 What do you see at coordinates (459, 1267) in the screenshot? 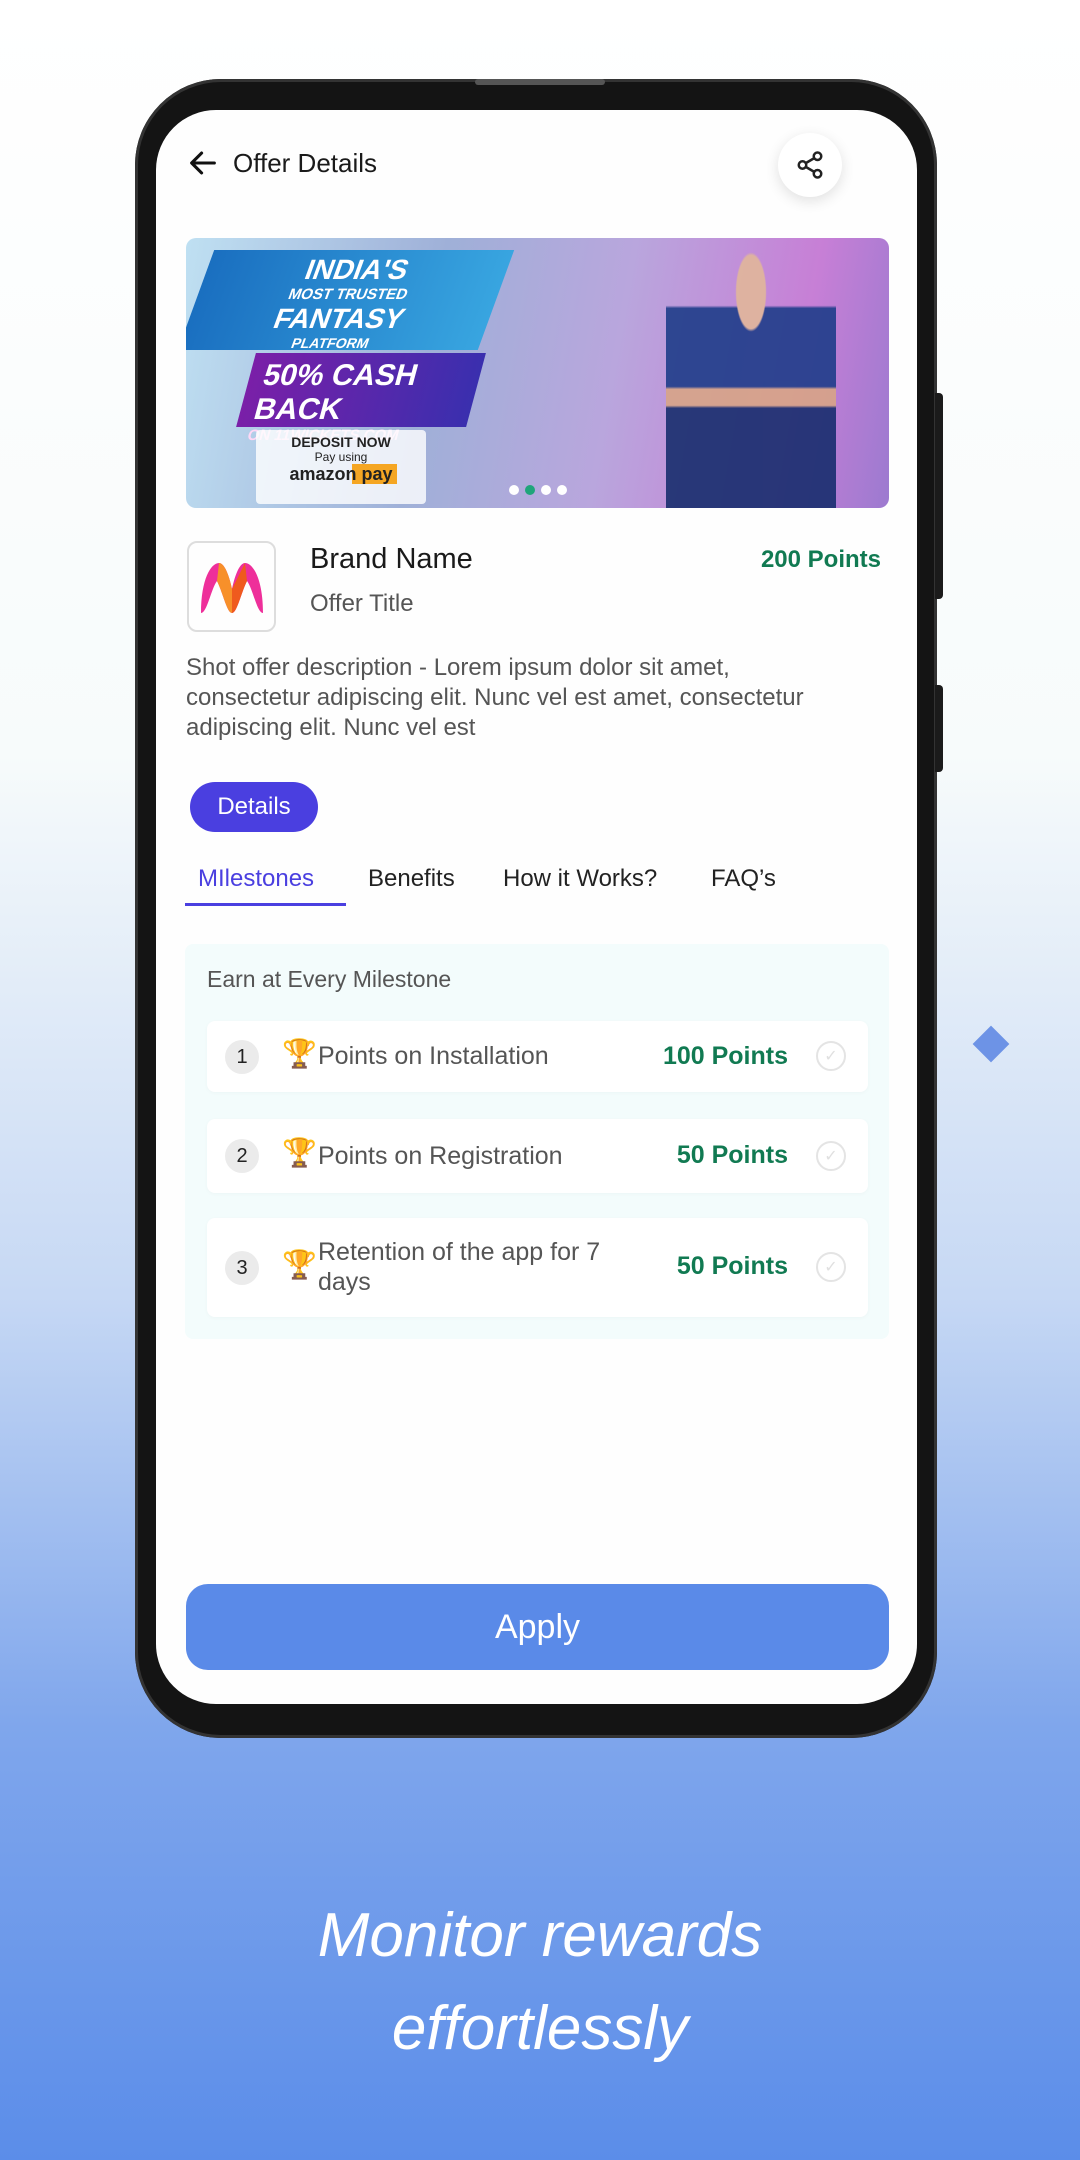
I see `milestone-label: Retention of the app for 7 days` at bounding box center [459, 1267].